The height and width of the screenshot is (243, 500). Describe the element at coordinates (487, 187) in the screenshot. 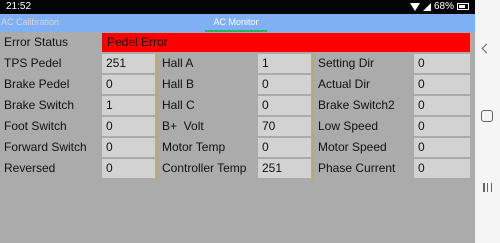

I see `recents-icon` at that location.